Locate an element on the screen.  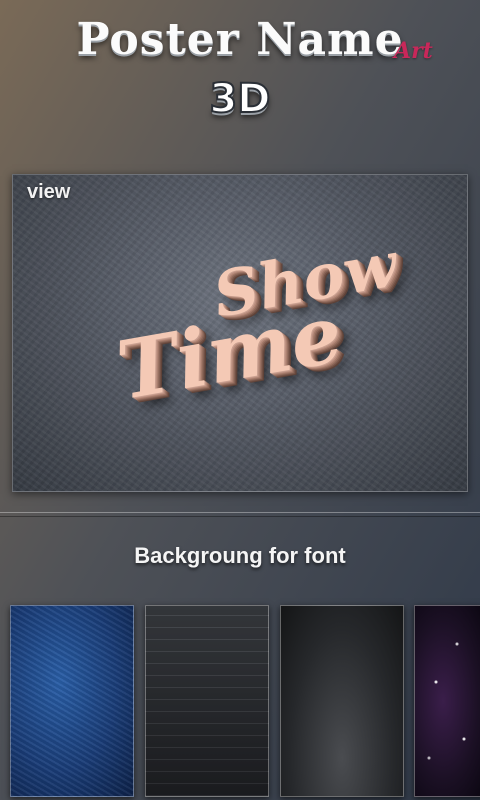
background-thumb-blue is located at coordinates (72, 701).